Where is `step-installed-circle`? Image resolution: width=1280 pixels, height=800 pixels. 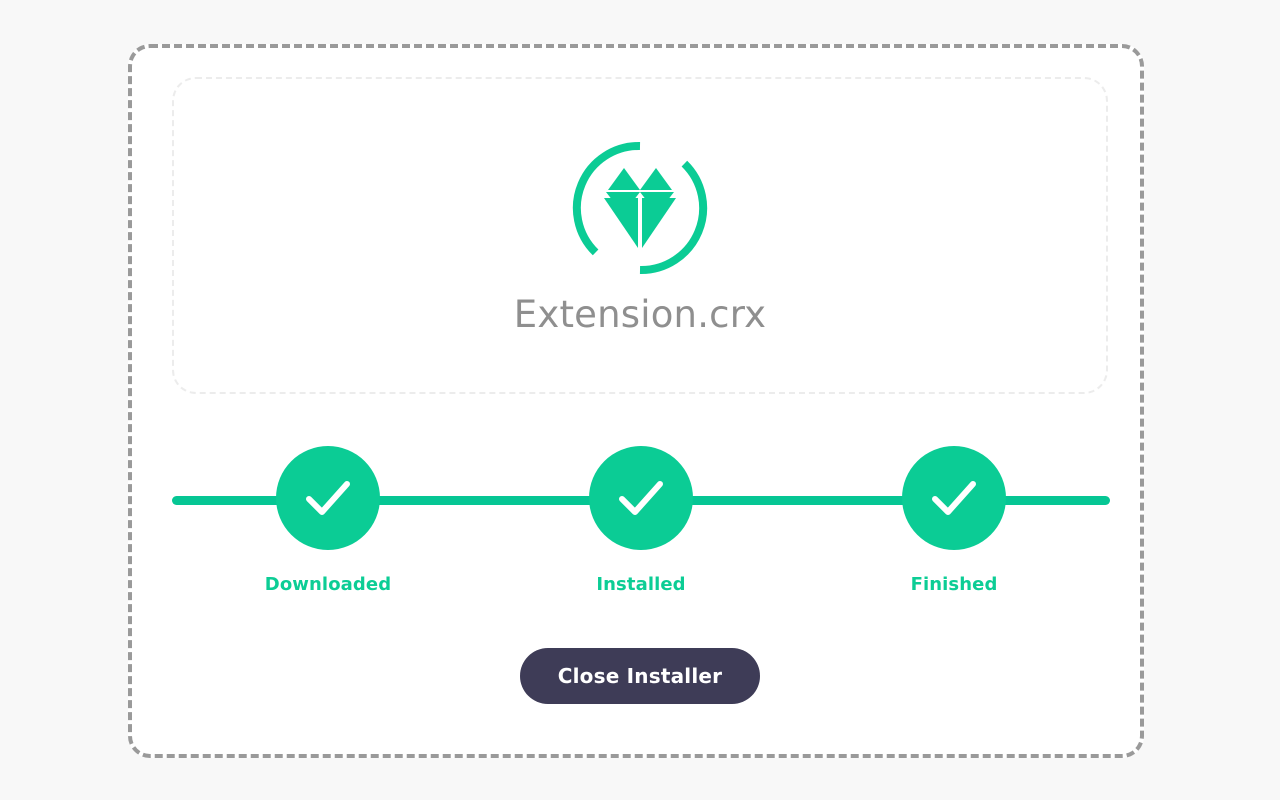 step-installed-circle is located at coordinates (641, 498).